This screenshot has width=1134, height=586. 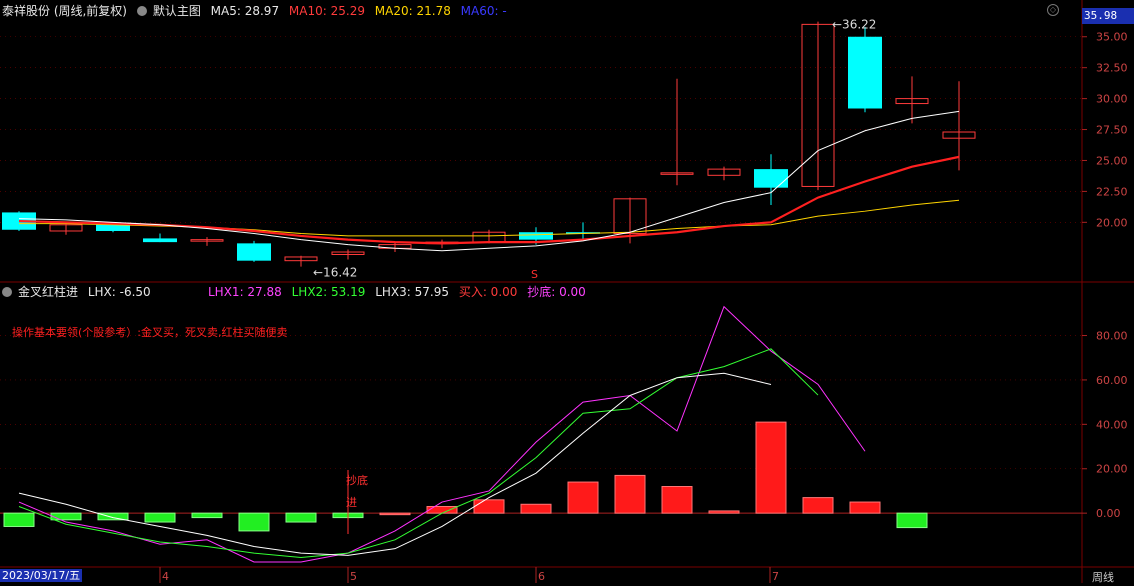 I want to click on indicator-tick-label: 20.00, so click(x=1112, y=469).